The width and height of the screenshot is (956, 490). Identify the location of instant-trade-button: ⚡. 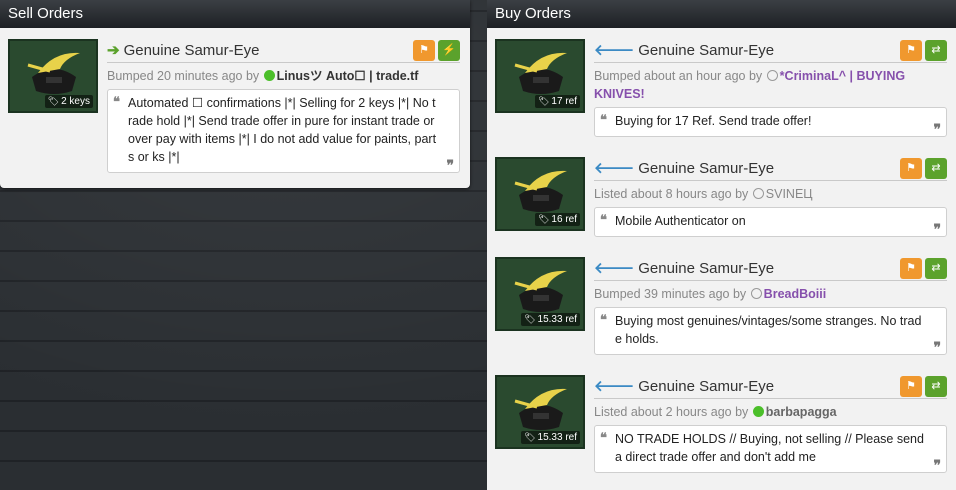
(449, 50).